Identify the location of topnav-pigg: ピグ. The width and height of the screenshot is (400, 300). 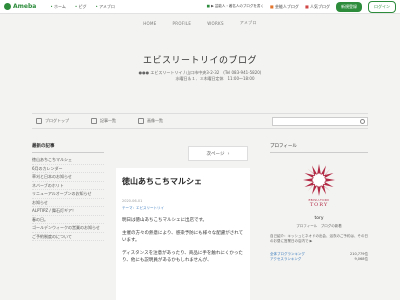
(80, 7).